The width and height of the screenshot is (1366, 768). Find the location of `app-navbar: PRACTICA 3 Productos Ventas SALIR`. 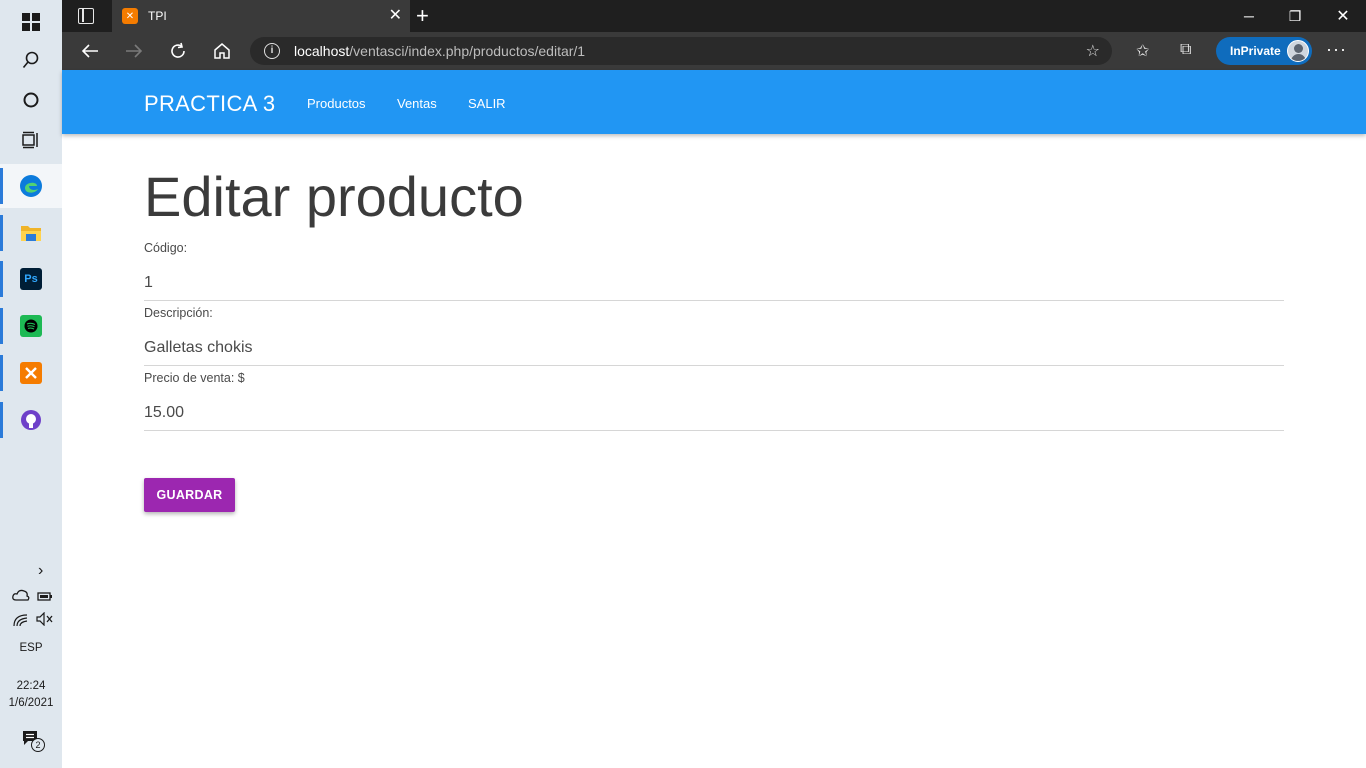

app-navbar: PRACTICA 3 Productos Ventas SALIR is located at coordinates (714, 102).